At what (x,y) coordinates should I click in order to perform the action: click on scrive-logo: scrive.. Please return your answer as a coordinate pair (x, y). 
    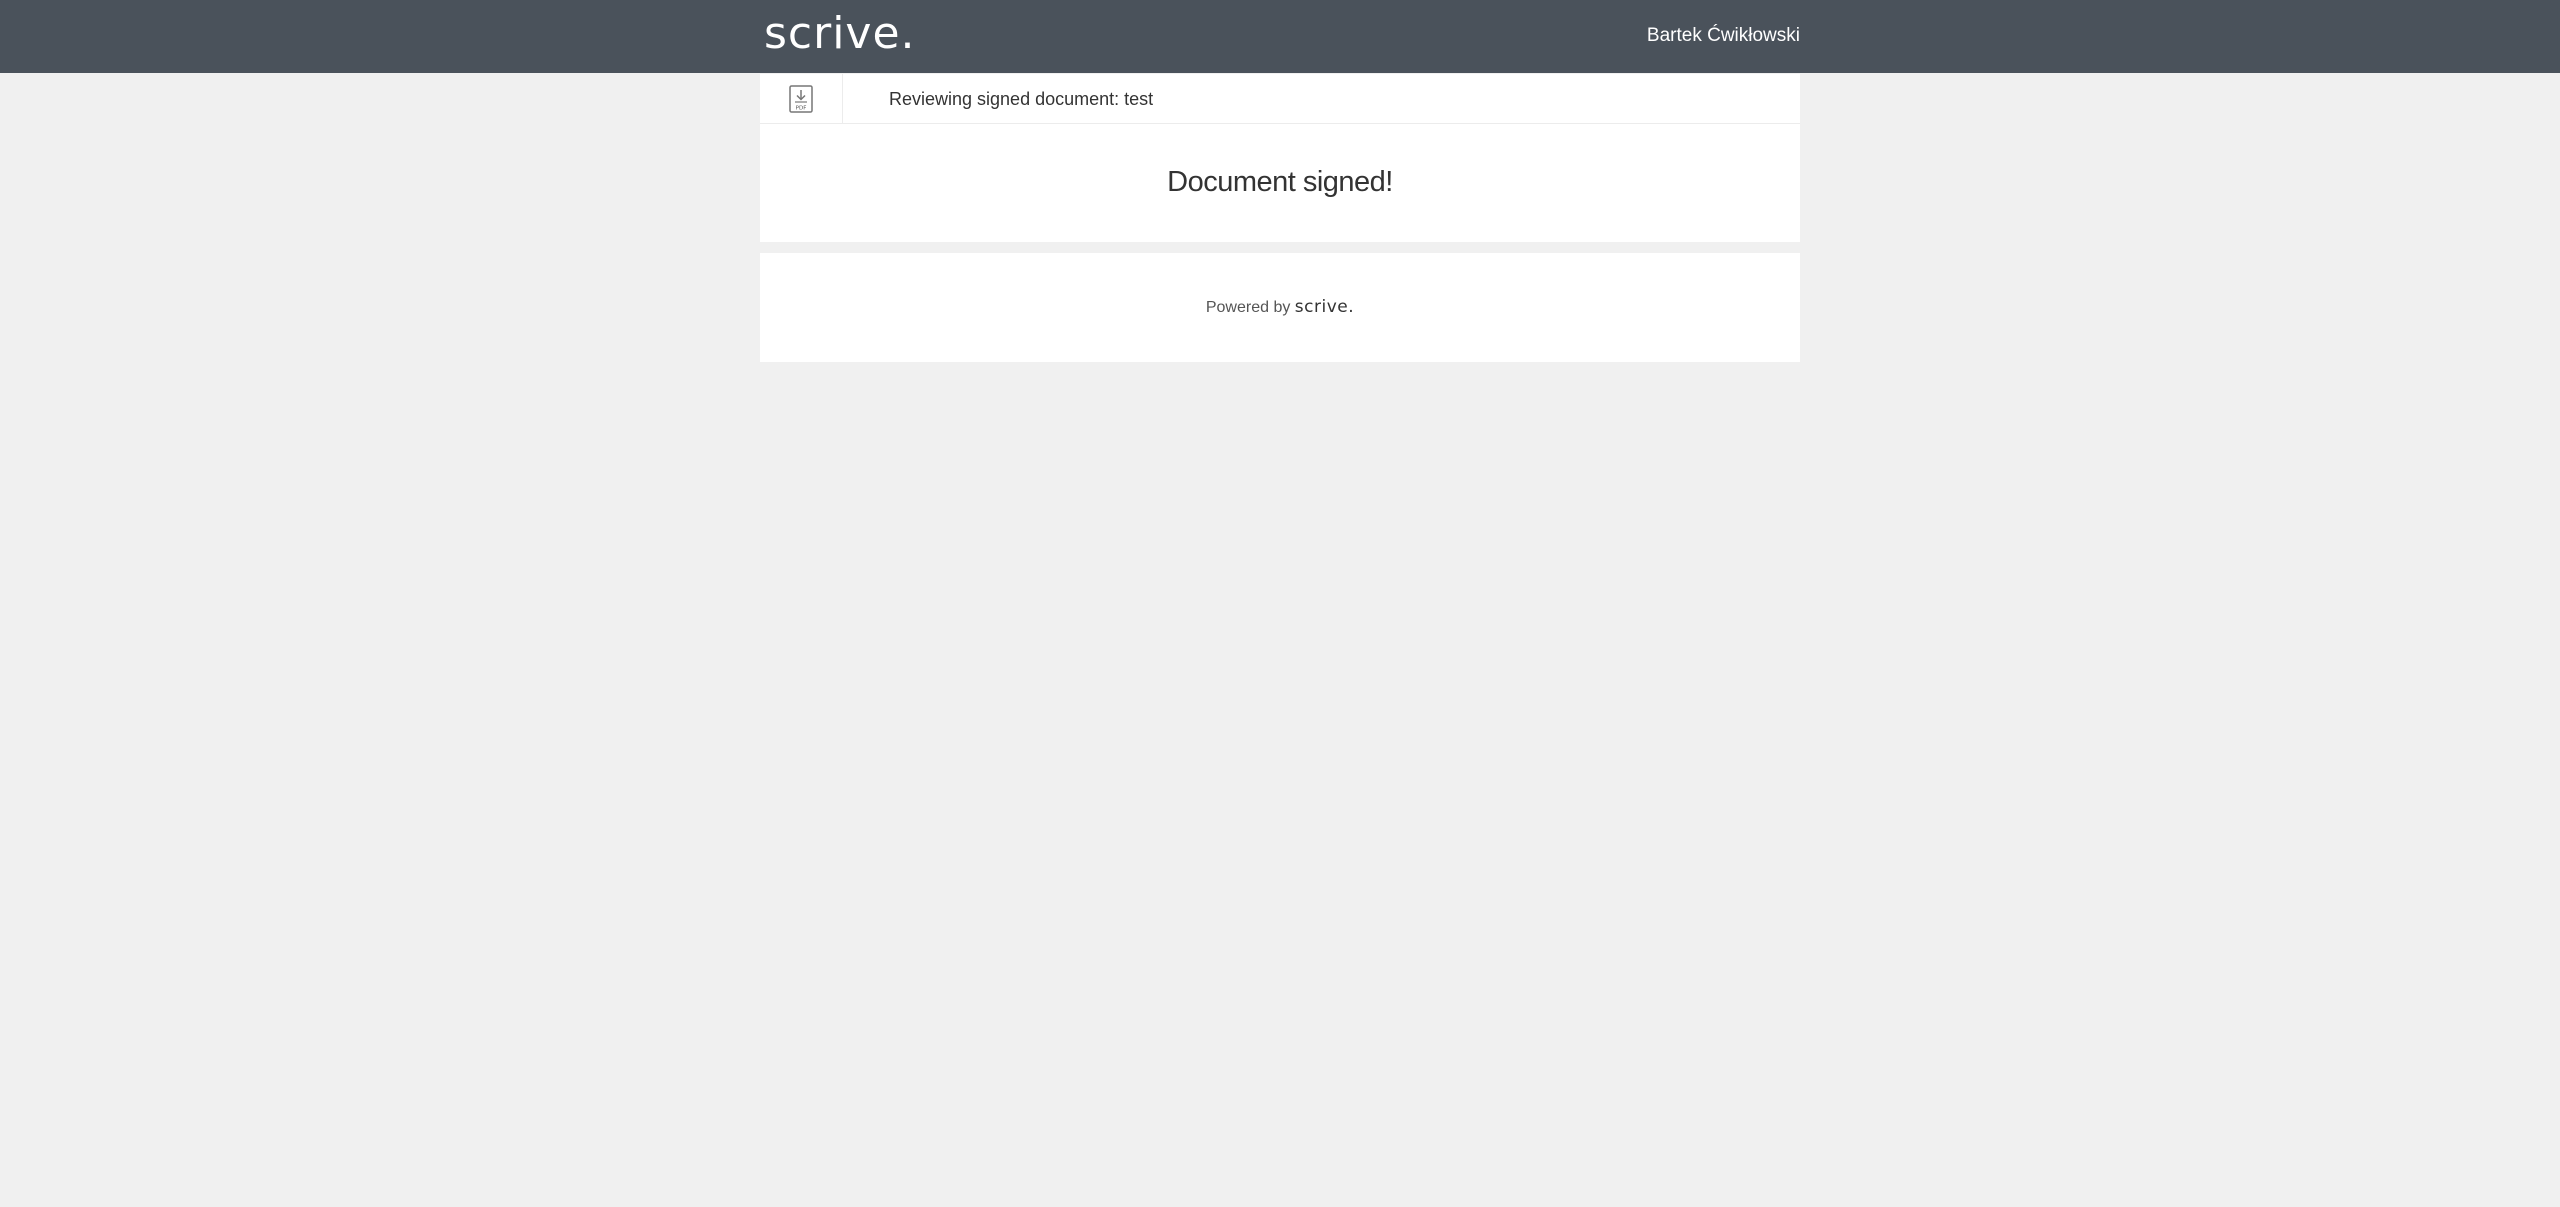
    Looking at the image, I should click on (840, 34).